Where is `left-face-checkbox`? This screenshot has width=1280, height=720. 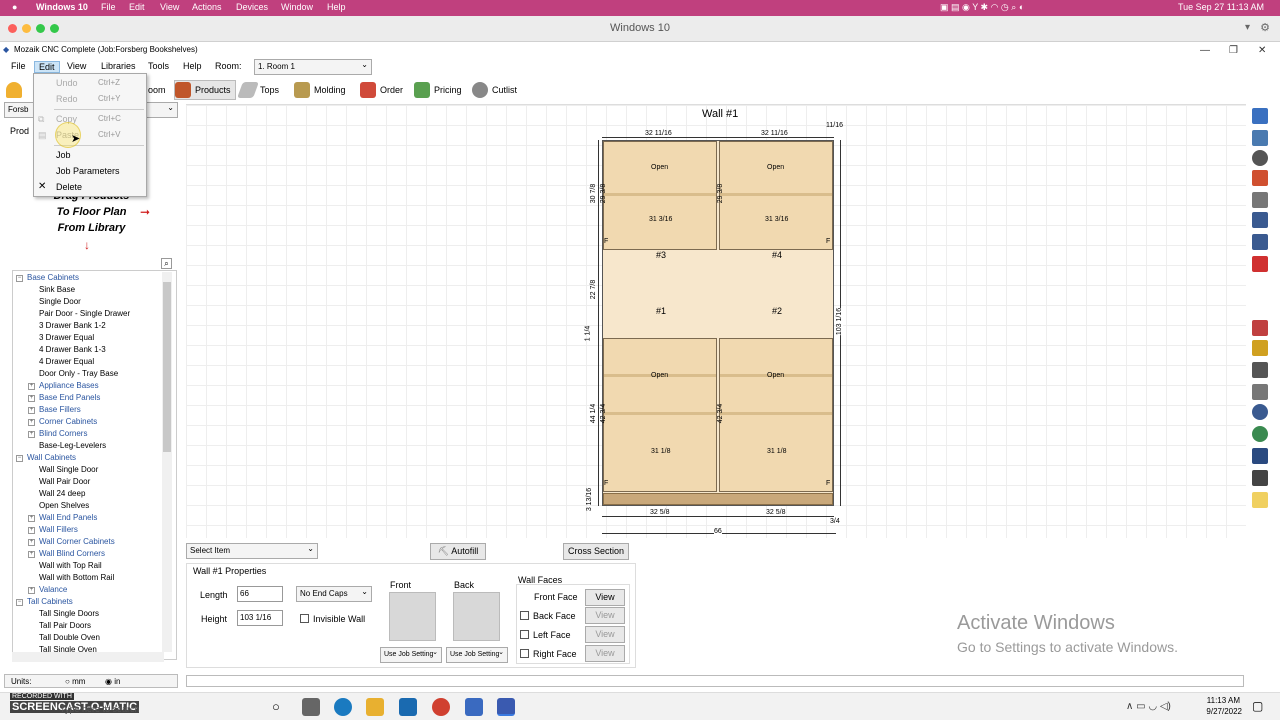 left-face-checkbox is located at coordinates (524, 634).